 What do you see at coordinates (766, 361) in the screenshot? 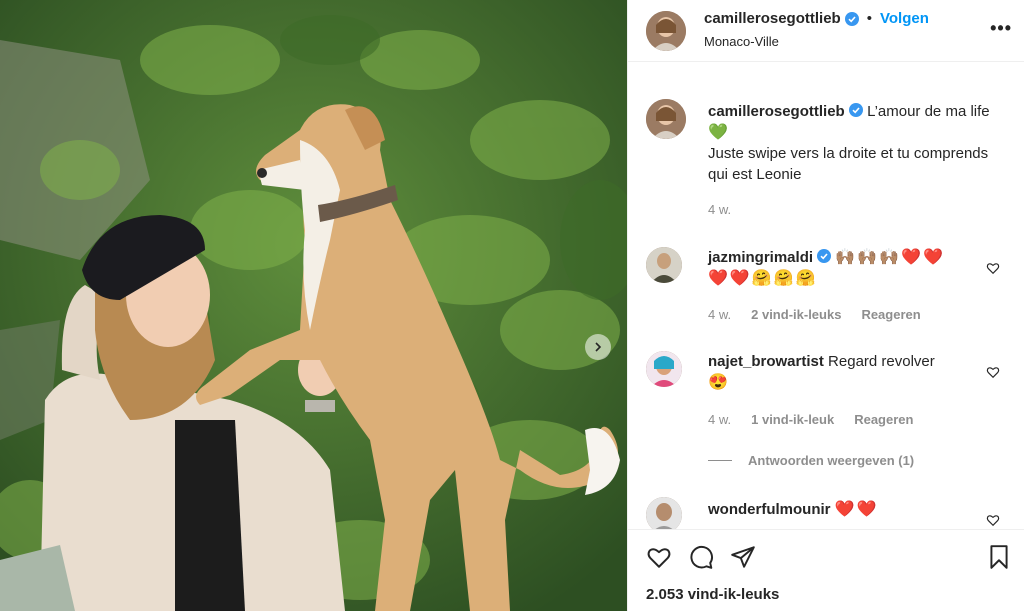
I see `comment-2-username: najet_browartist` at bounding box center [766, 361].